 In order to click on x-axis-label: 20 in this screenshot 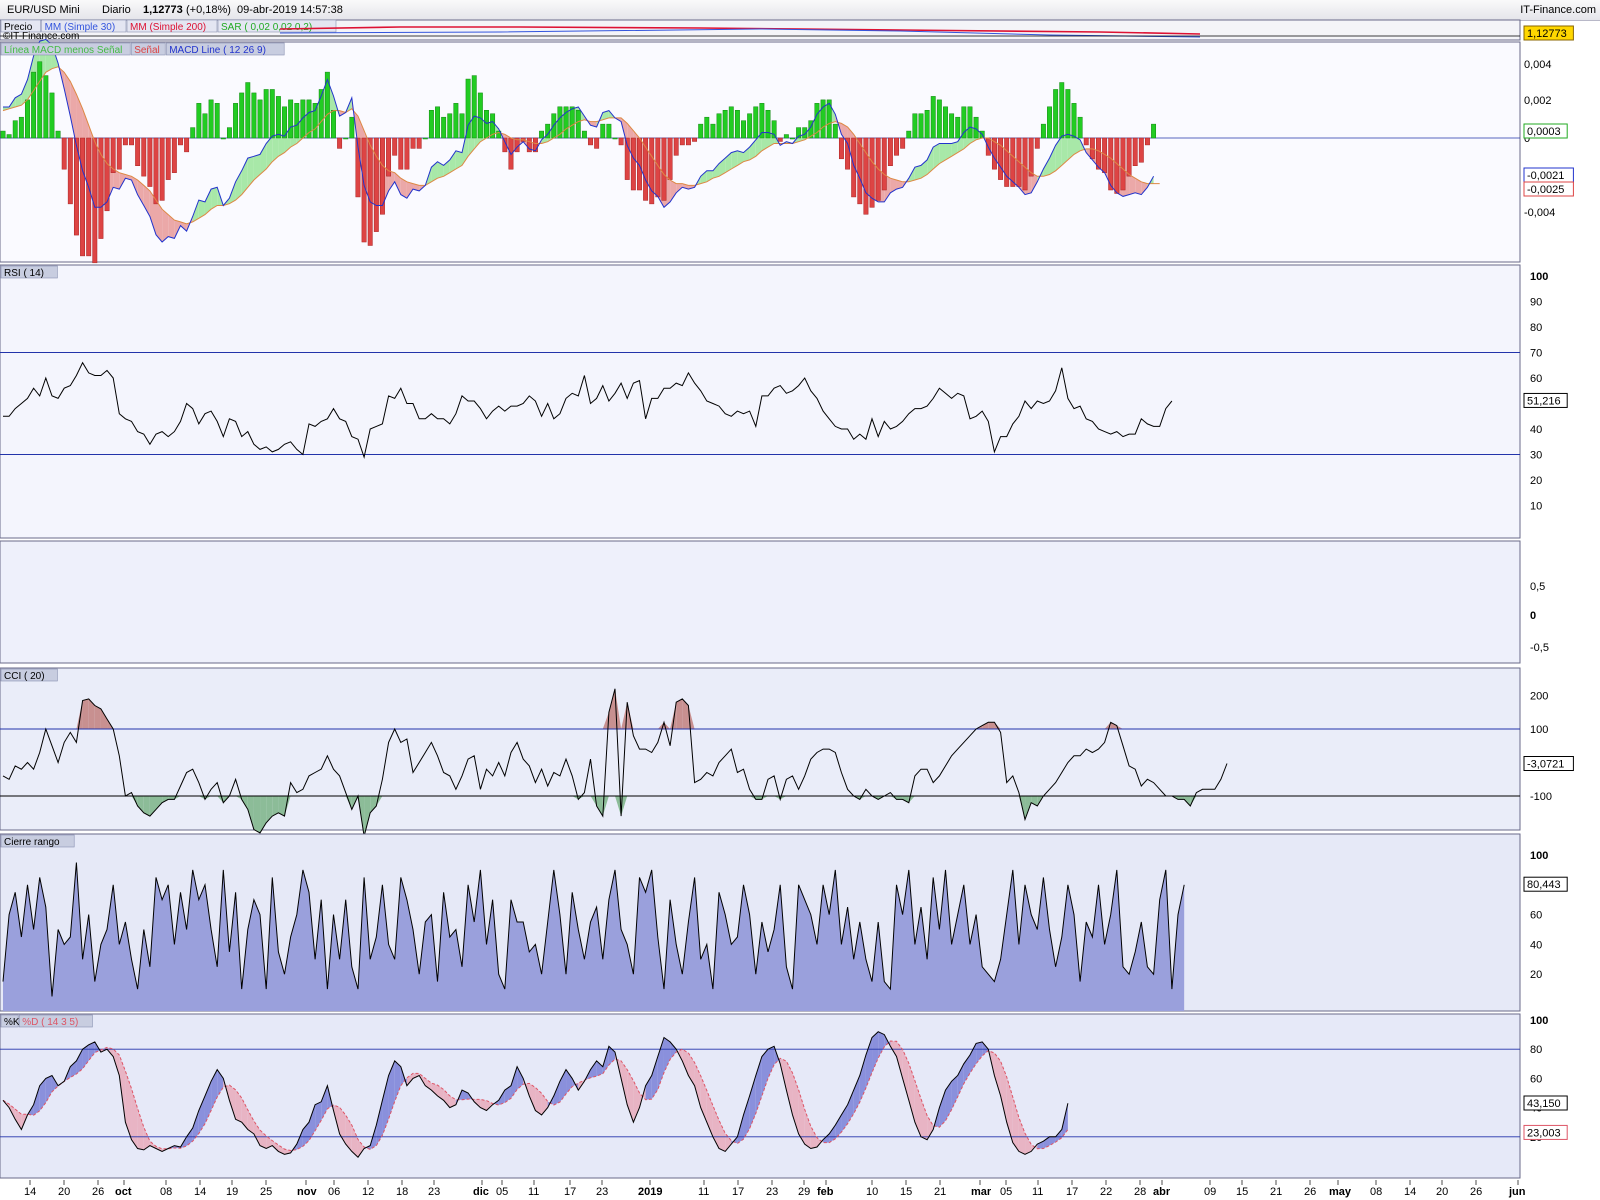, I will do `click(1442, 1192)`.